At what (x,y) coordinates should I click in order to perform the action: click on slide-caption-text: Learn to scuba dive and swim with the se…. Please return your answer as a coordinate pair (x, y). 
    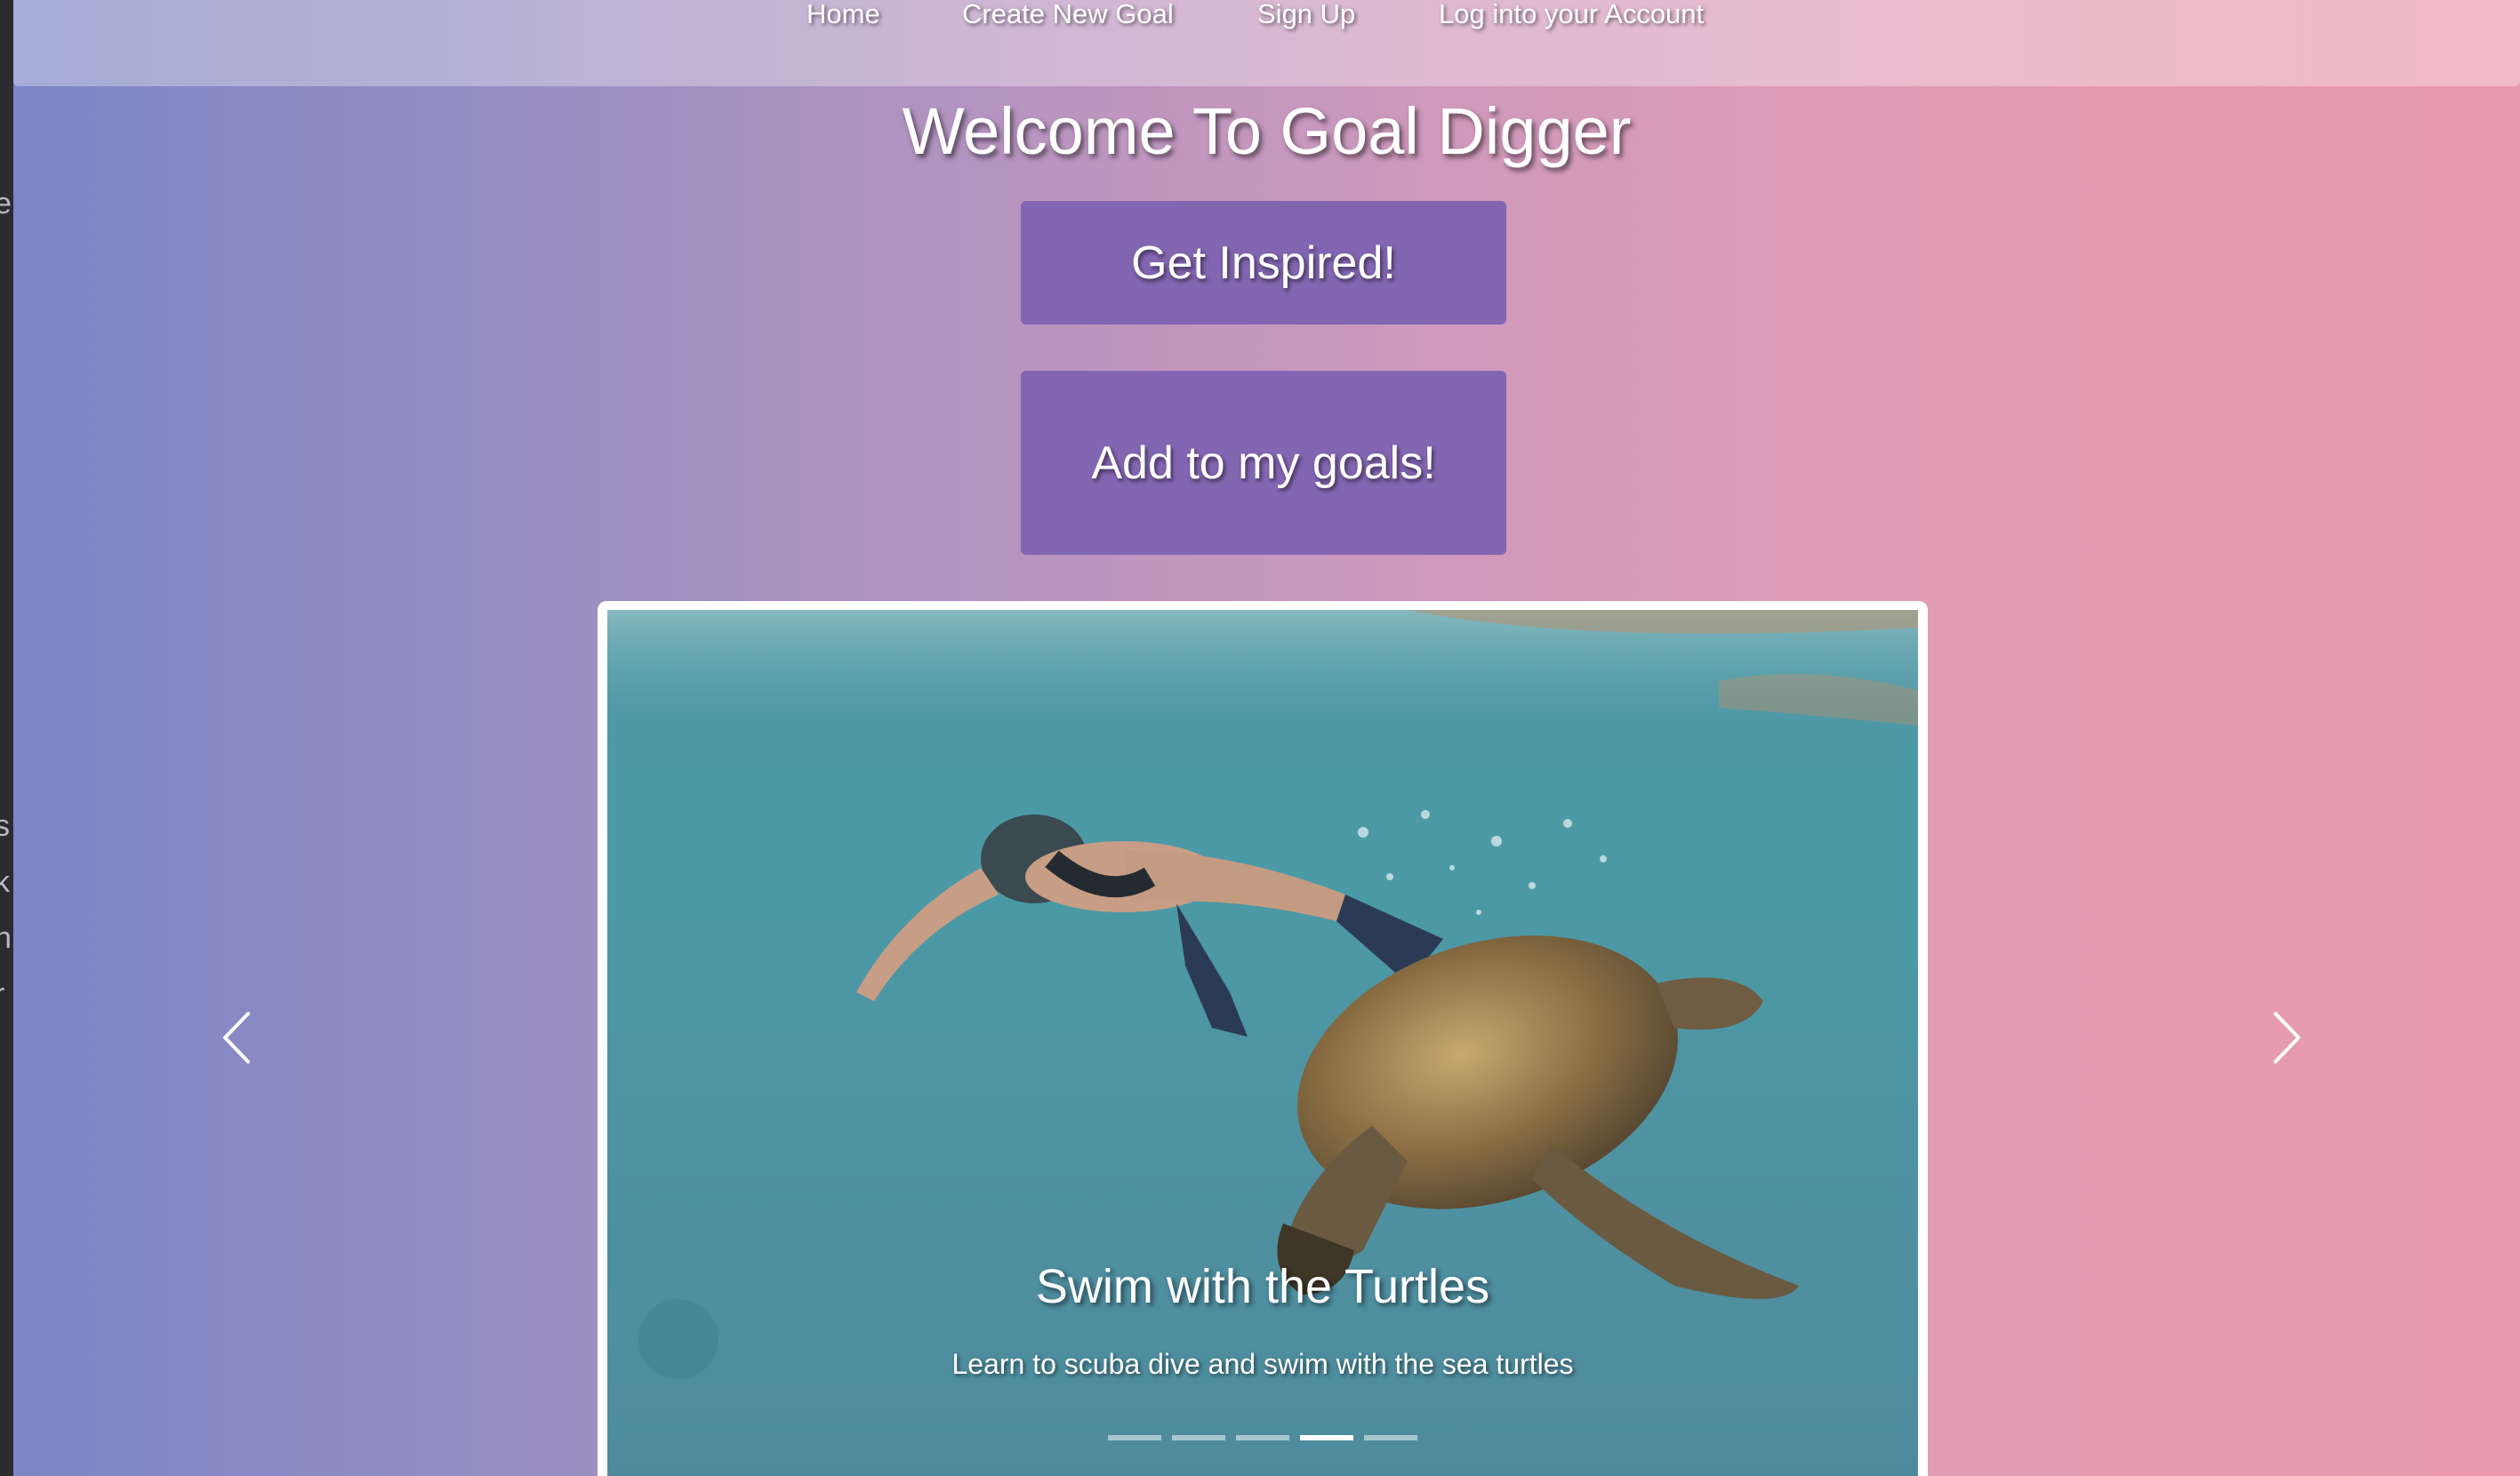
    Looking at the image, I should click on (1262, 1364).